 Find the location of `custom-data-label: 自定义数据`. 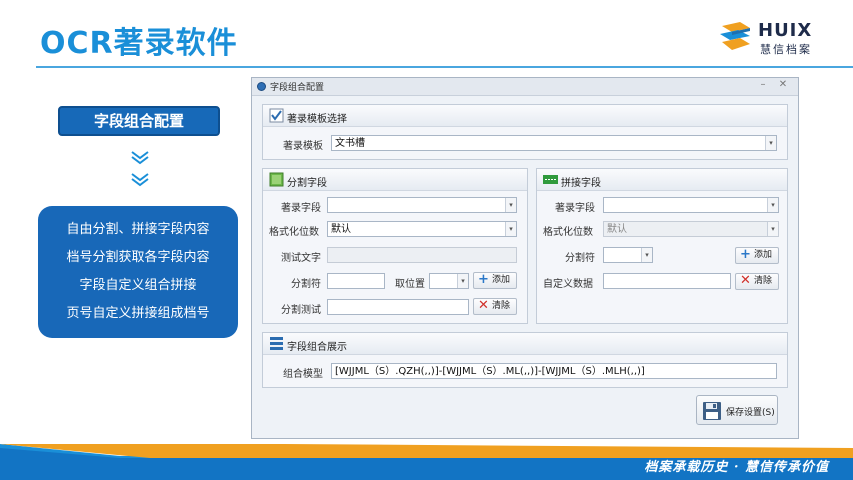

custom-data-label: 自定义数据 is located at coordinates (568, 284).